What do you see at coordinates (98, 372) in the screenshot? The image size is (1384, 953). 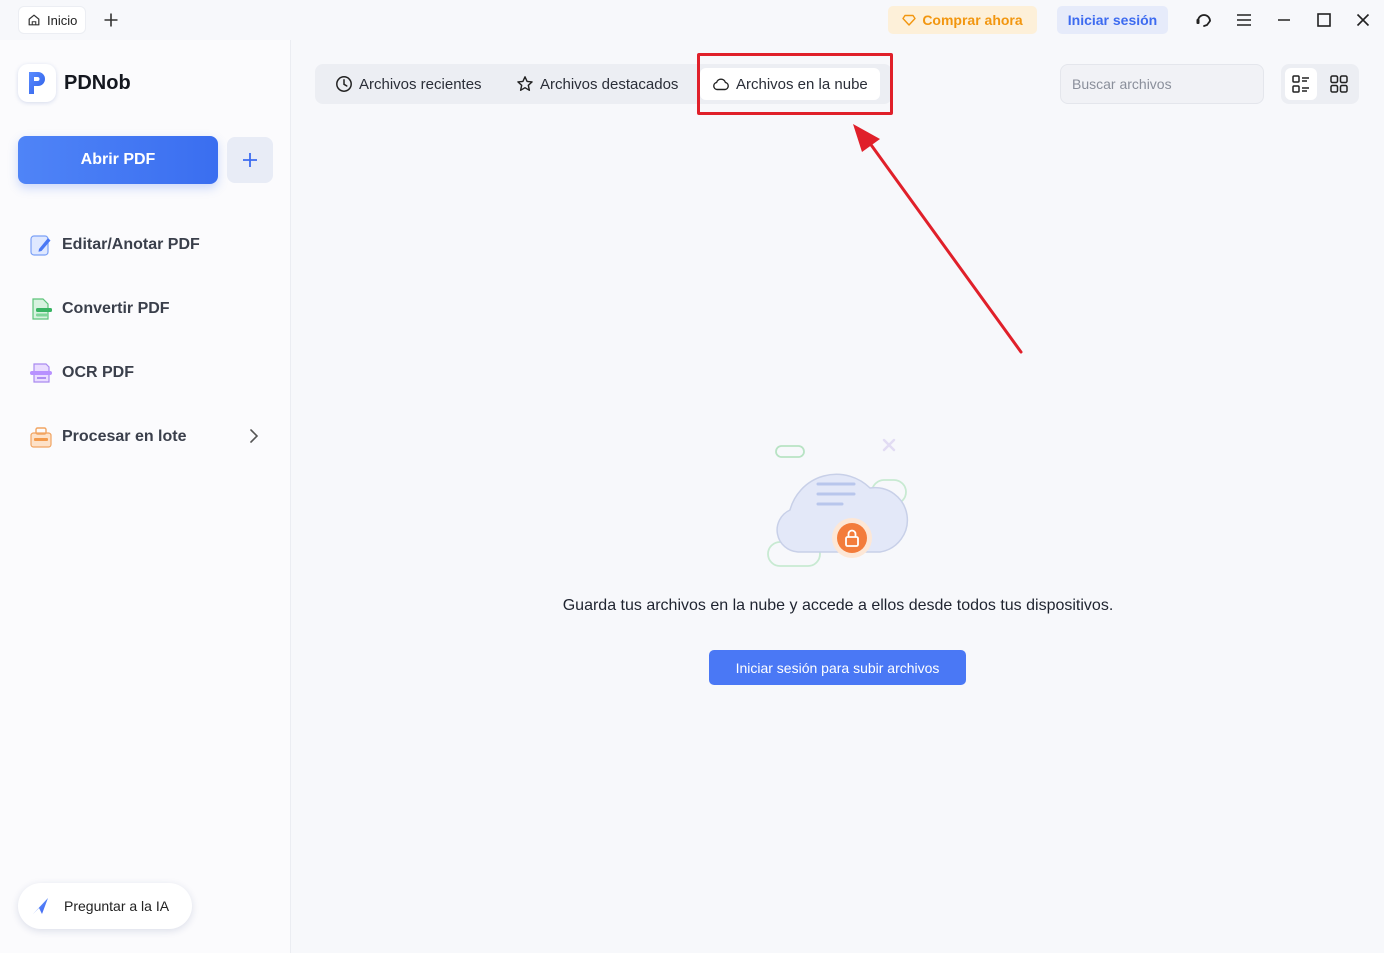 I see `sidebar-item-label: OCR PDF` at bounding box center [98, 372].